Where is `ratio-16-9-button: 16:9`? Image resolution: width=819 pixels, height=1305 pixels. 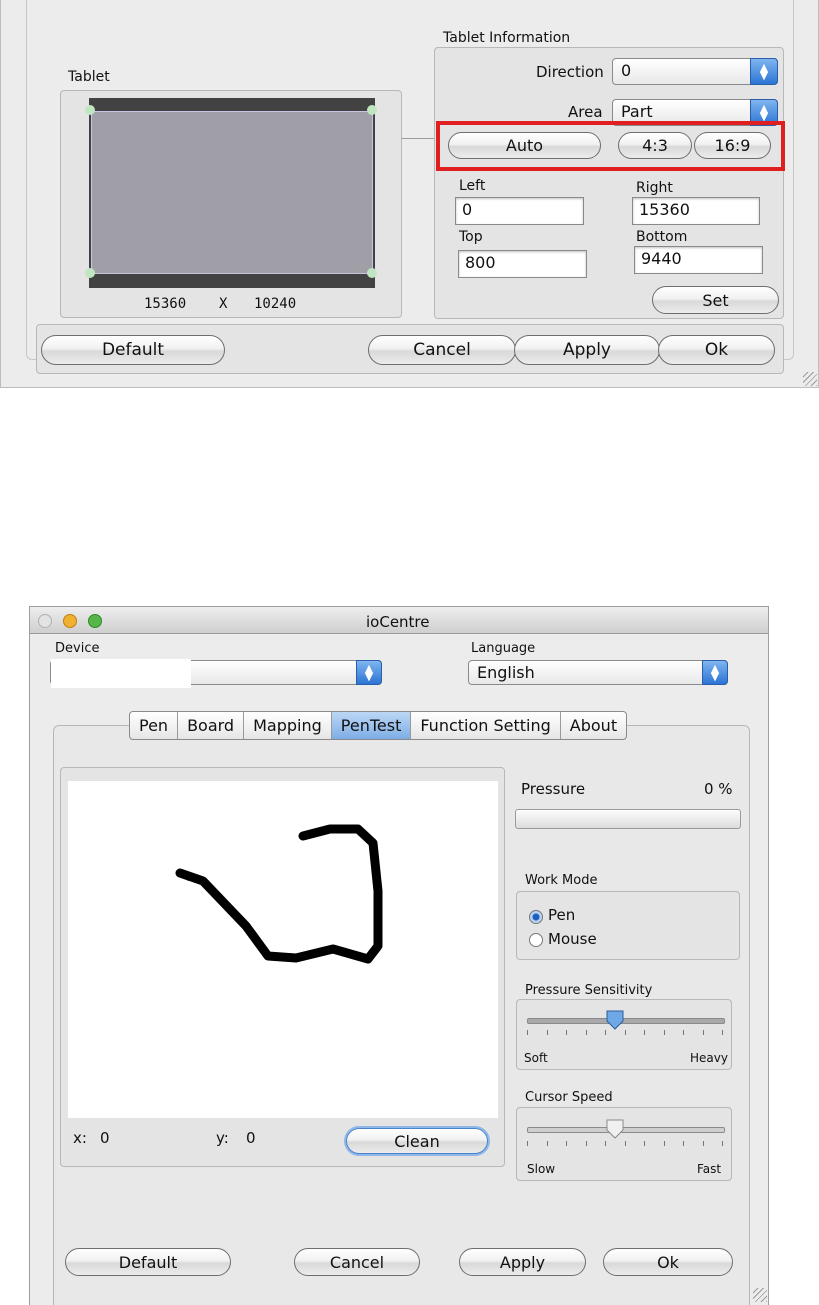
ratio-16-9-button: 16:9 is located at coordinates (732, 145).